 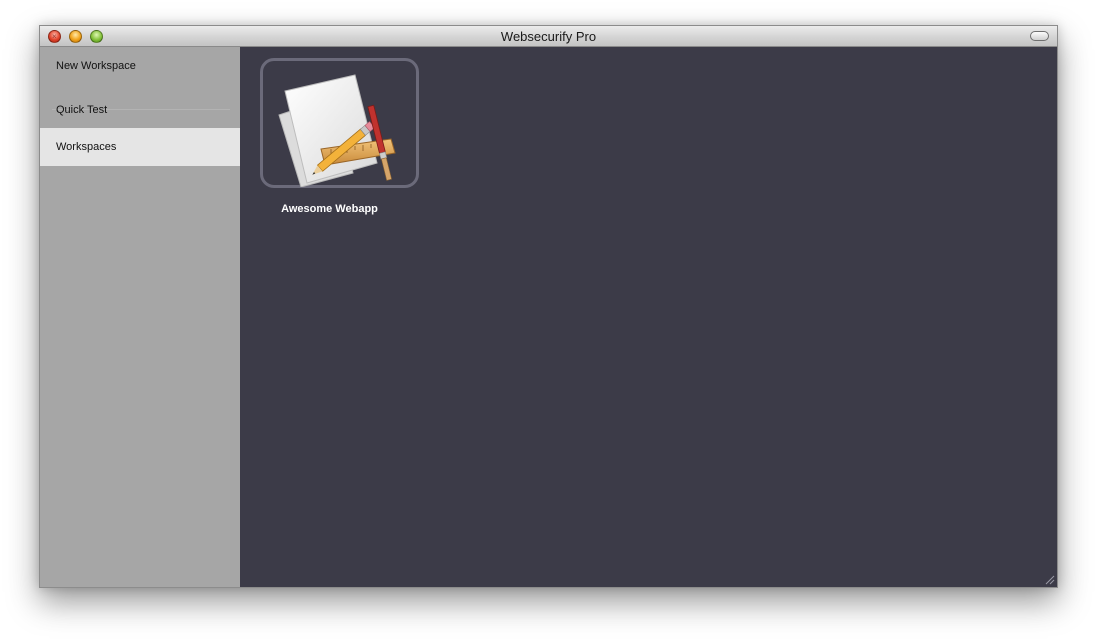 I want to click on workspace-item, so click(x=339, y=123).